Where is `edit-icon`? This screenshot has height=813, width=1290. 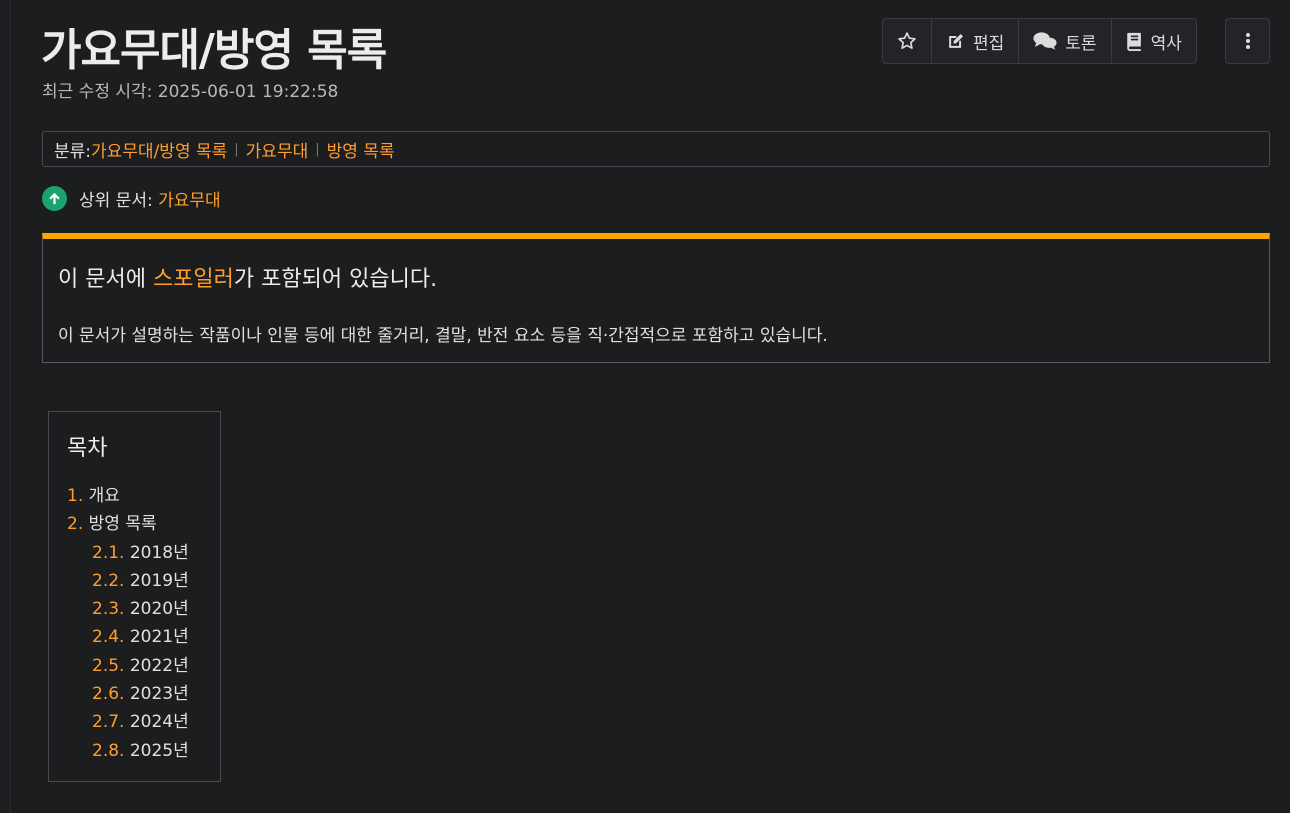
edit-icon is located at coordinates (956, 40).